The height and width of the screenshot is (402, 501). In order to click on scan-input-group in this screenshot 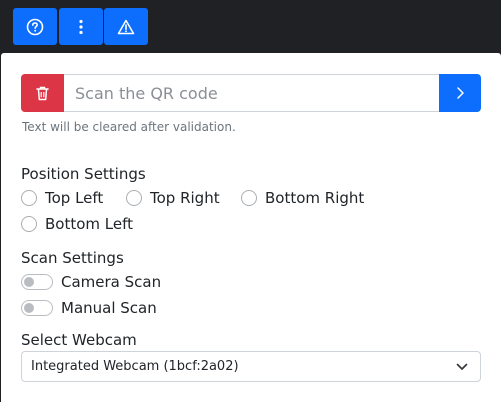, I will do `click(251, 93)`.